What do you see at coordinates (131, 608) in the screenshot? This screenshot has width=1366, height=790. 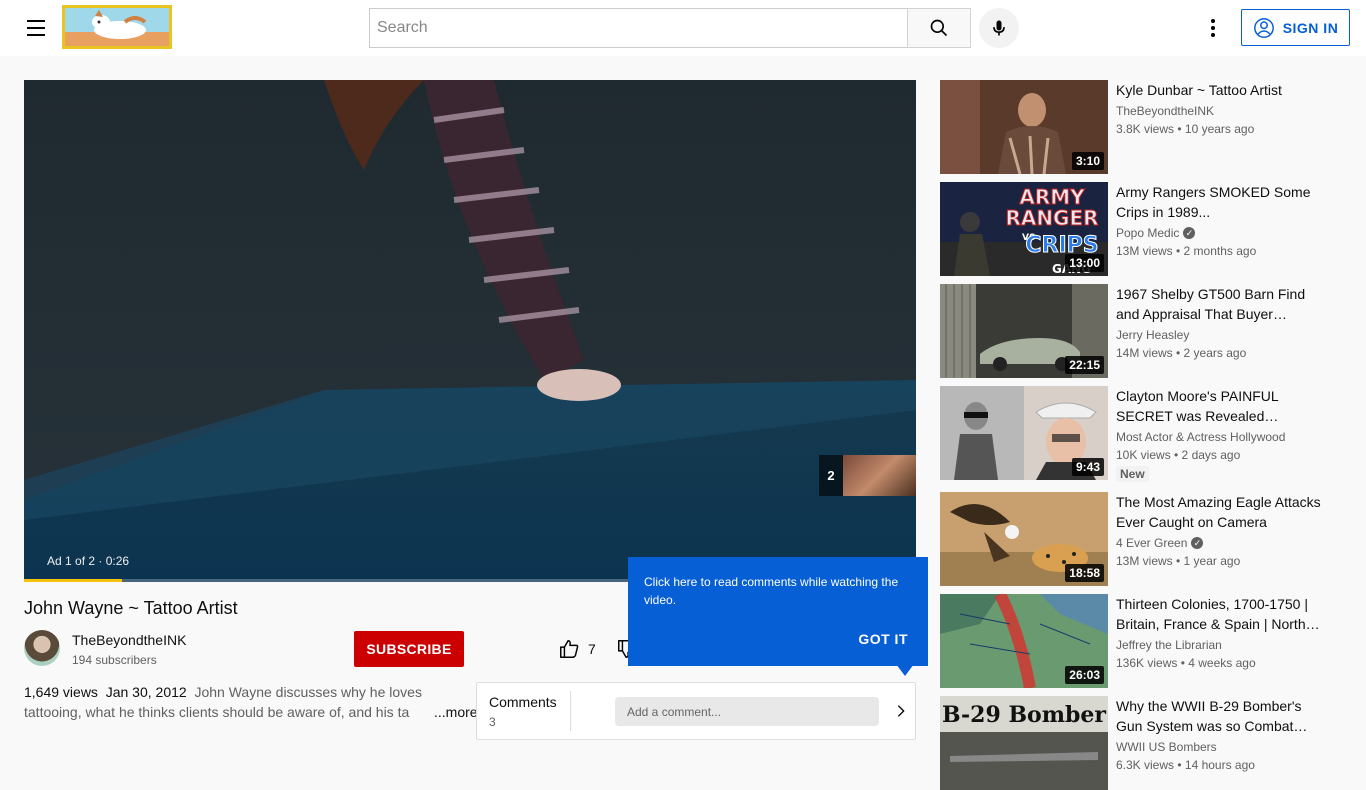 I see `video-title: John Wayne ~ Tattoo Artist` at bounding box center [131, 608].